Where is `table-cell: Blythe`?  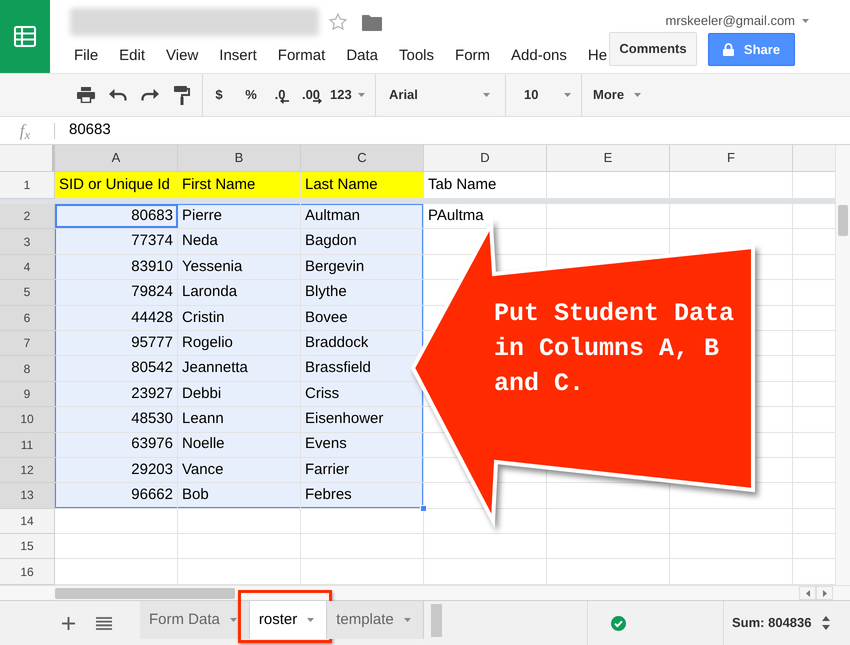 table-cell: Blythe is located at coordinates (362, 292).